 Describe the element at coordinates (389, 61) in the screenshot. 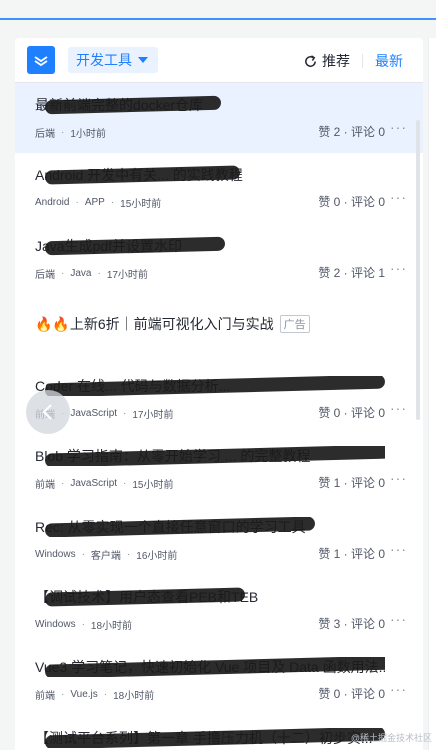

I see `sort-newest-button: 最新` at that location.